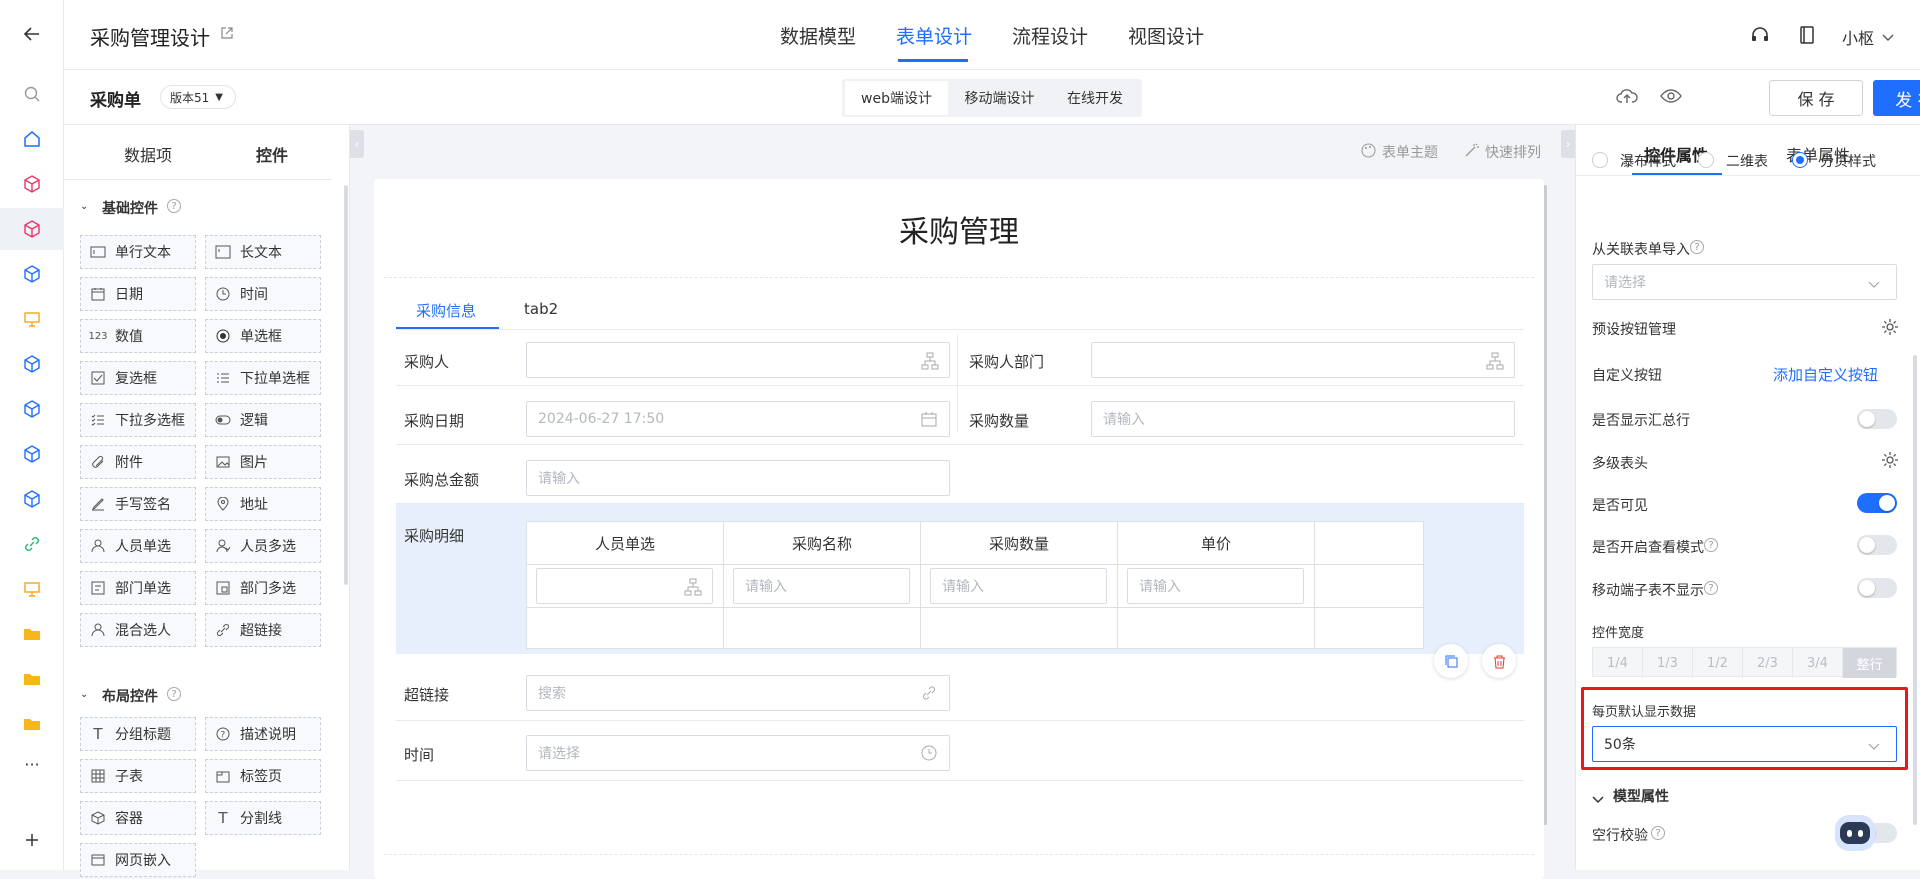 Image resolution: width=1920 pixels, height=879 pixels. What do you see at coordinates (1818, 663) in the screenshot?
I see `width-option: 3/4` at bounding box center [1818, 663].